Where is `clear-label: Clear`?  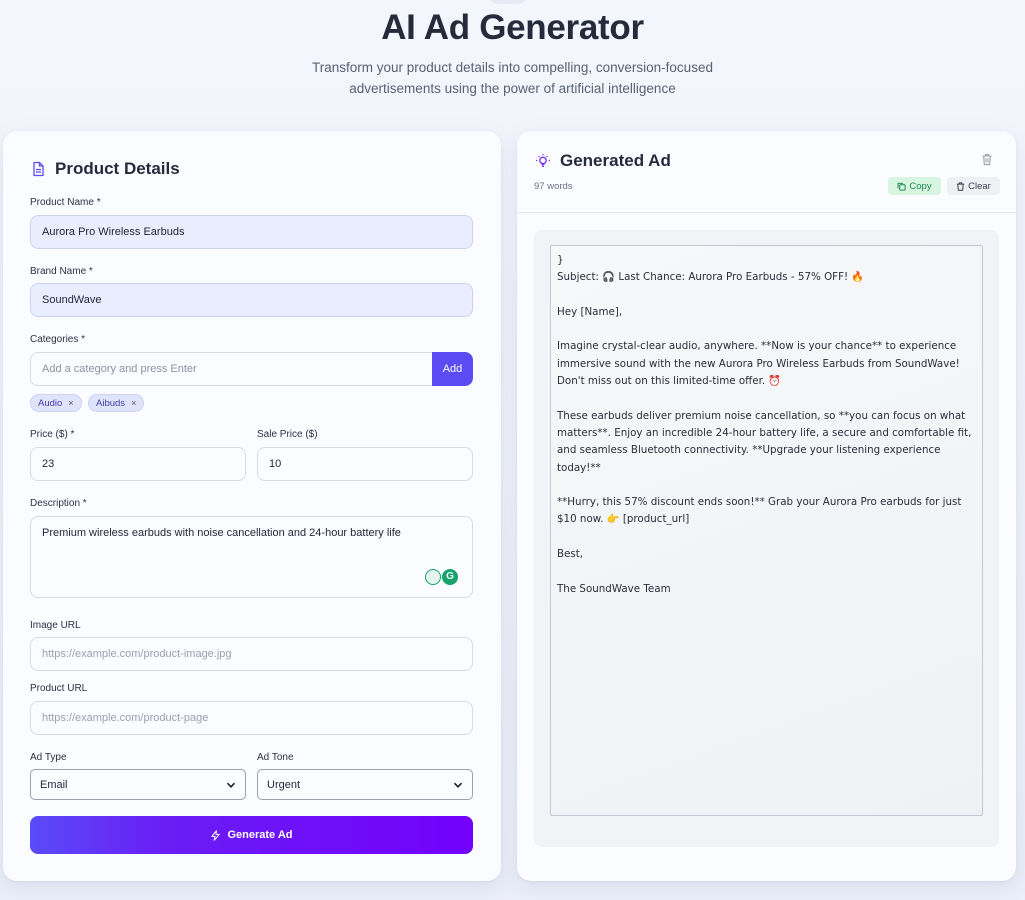
clear-label: Clear is located at coordinates (979, 186).